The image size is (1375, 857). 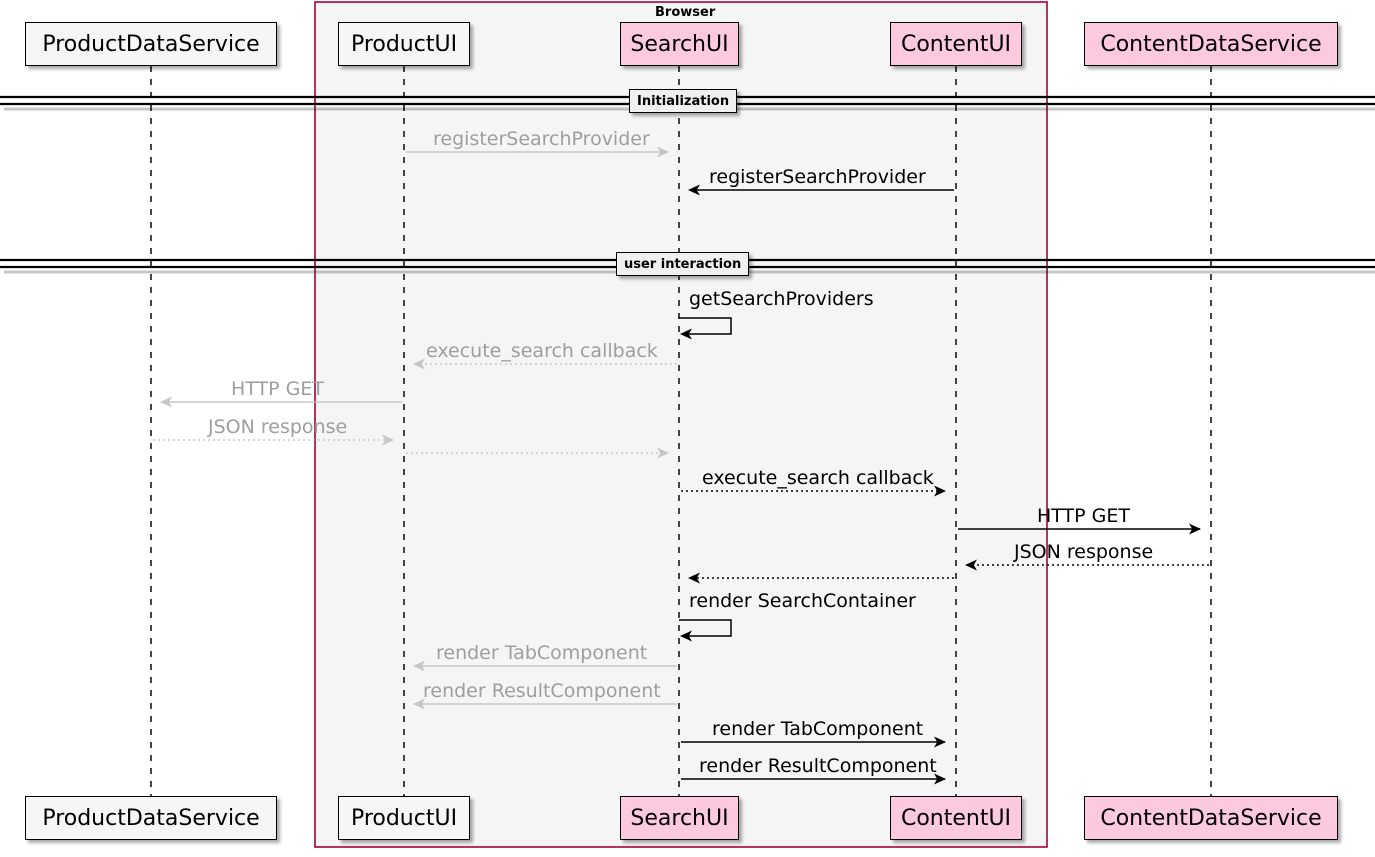 I want to click on participant-top-productui: ProductUI, so click(x=404, y=44).